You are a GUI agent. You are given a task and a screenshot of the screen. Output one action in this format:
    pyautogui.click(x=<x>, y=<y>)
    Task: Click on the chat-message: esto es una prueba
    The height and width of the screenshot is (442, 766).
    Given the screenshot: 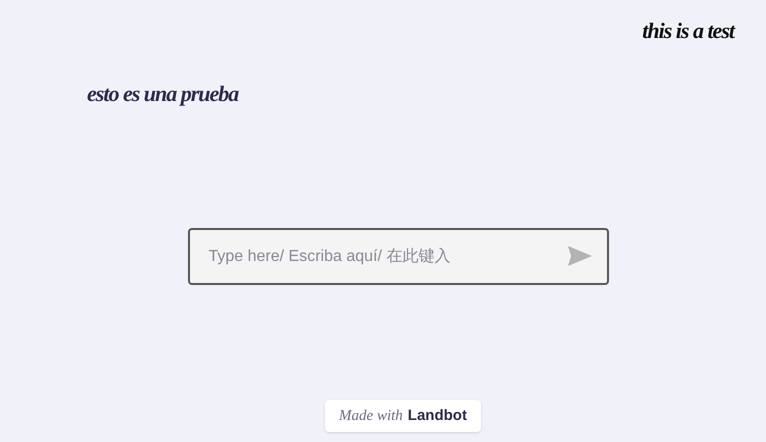 What is the action you would take?
    pyautogui.click(x=162, y=94)
    